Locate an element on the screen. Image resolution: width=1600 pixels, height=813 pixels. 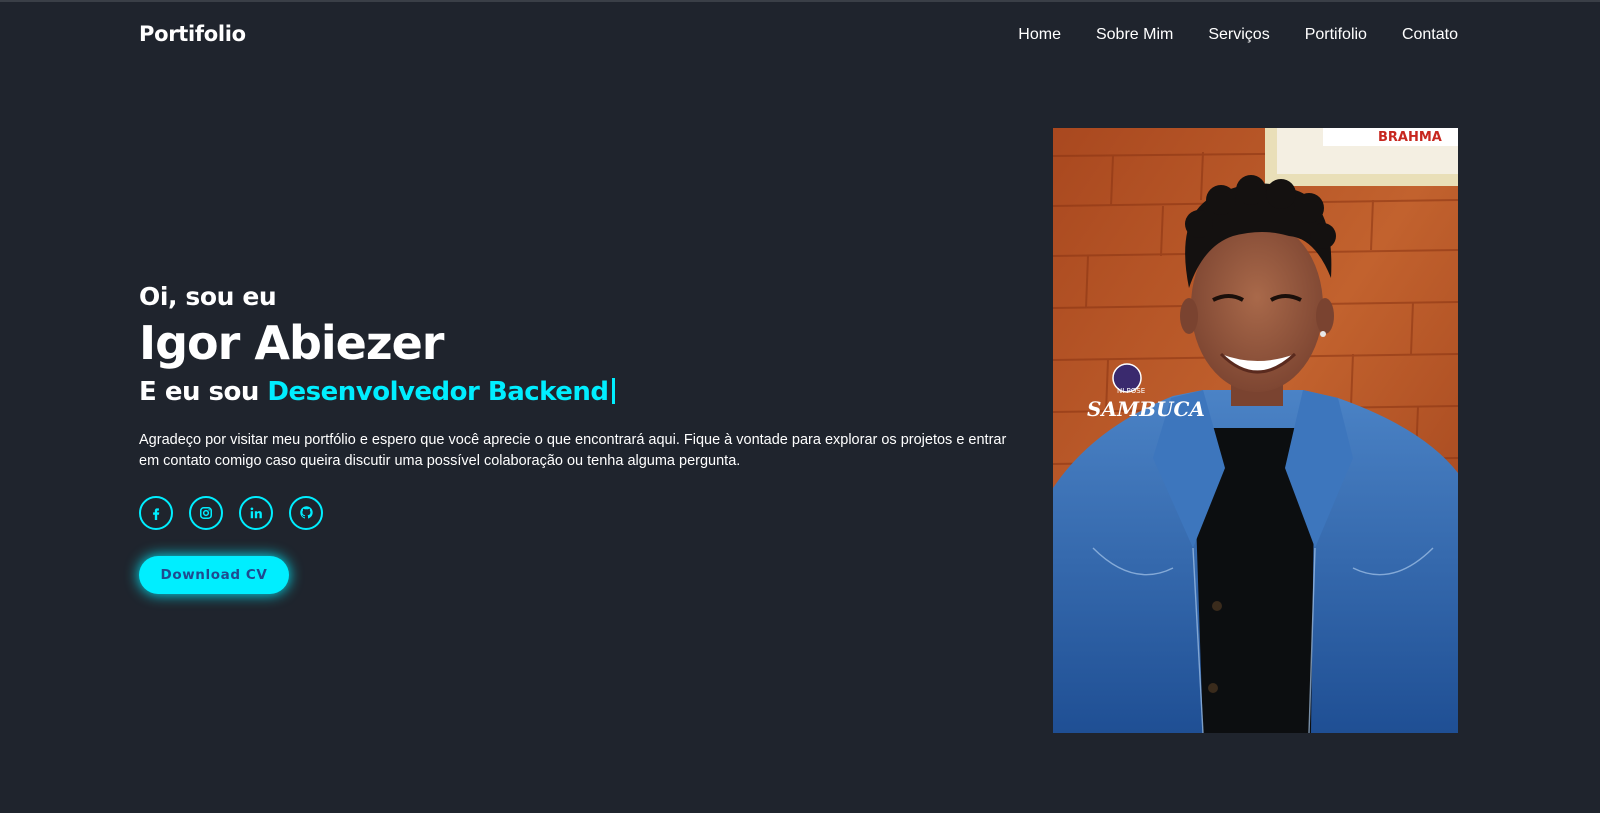
site-logo: Portifolio is located at coordinates (192, 34).